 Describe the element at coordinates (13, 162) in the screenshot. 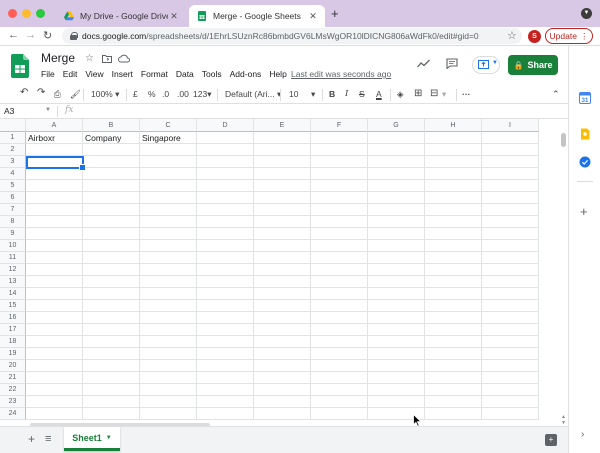

I see `row-header-3: 3` at that location.